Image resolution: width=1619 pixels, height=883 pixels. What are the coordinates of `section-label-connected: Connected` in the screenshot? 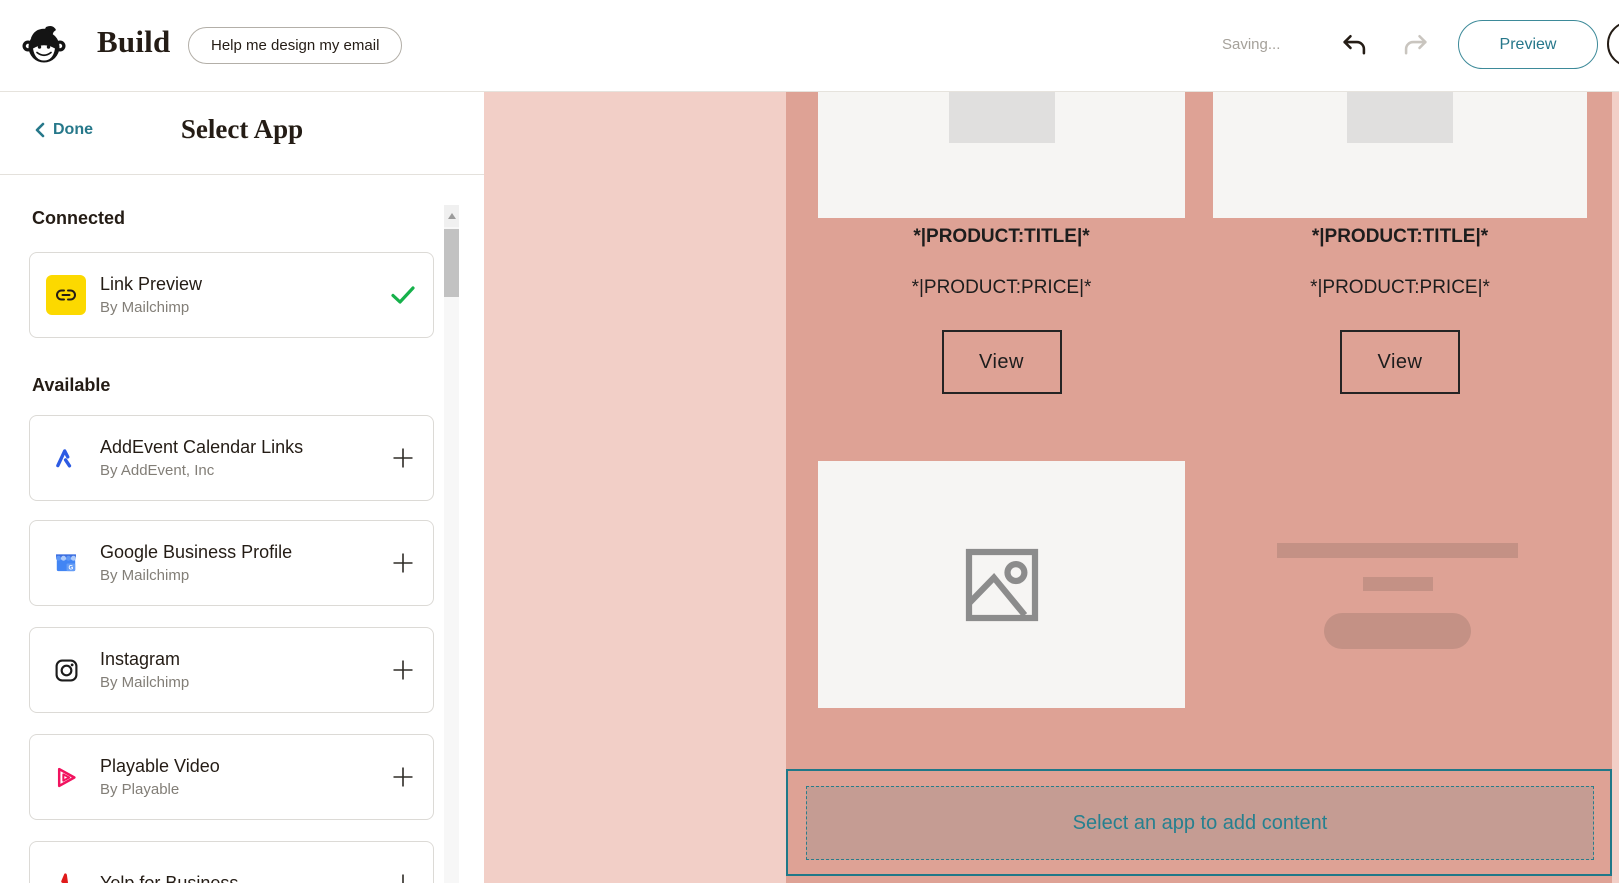 It's located at (79, 218).